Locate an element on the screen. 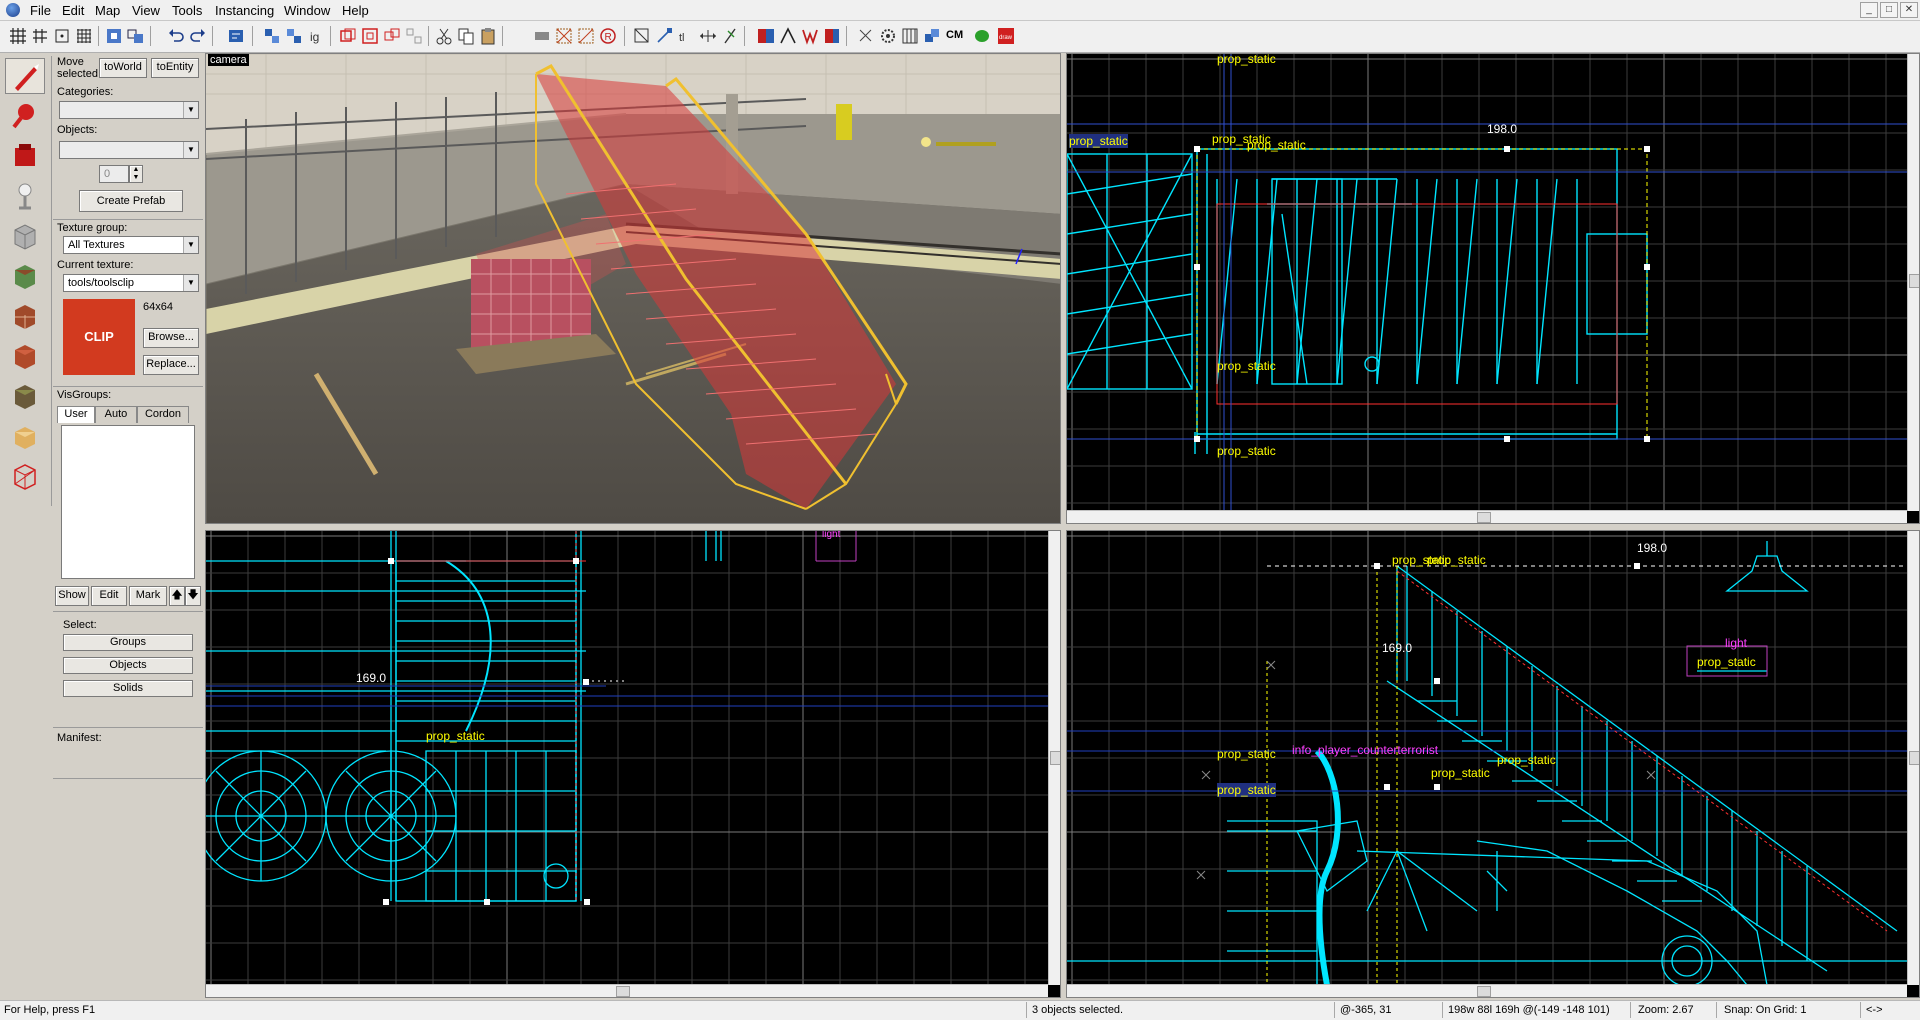  select-solids-button: Solids is located at coordinates (128, 688).